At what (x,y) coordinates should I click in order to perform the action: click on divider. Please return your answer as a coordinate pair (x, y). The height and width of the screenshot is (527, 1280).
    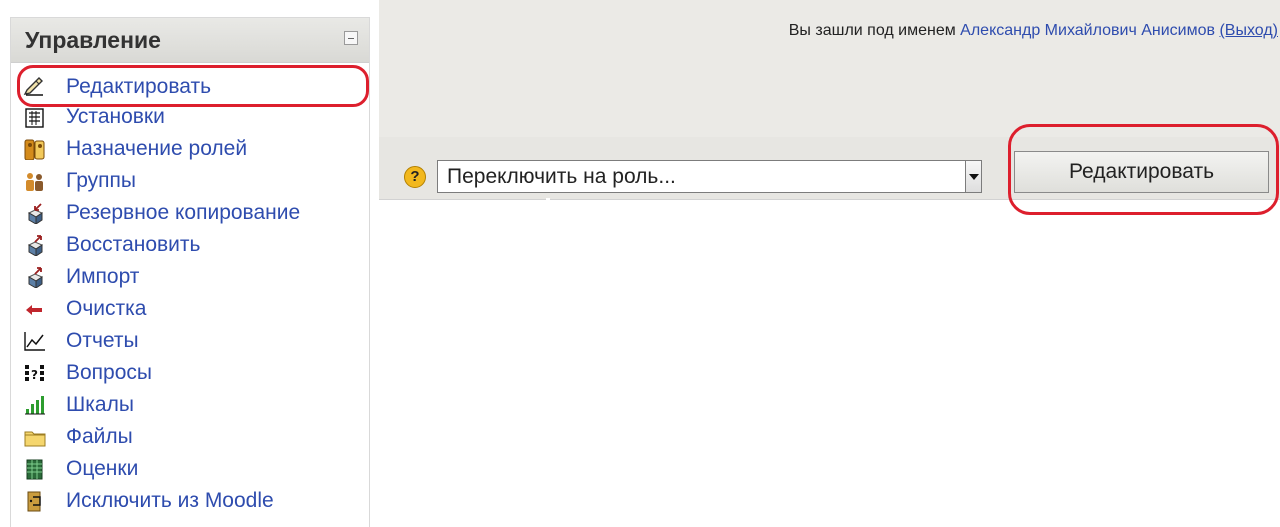
    Looking at the image, I should click on (548, 199).